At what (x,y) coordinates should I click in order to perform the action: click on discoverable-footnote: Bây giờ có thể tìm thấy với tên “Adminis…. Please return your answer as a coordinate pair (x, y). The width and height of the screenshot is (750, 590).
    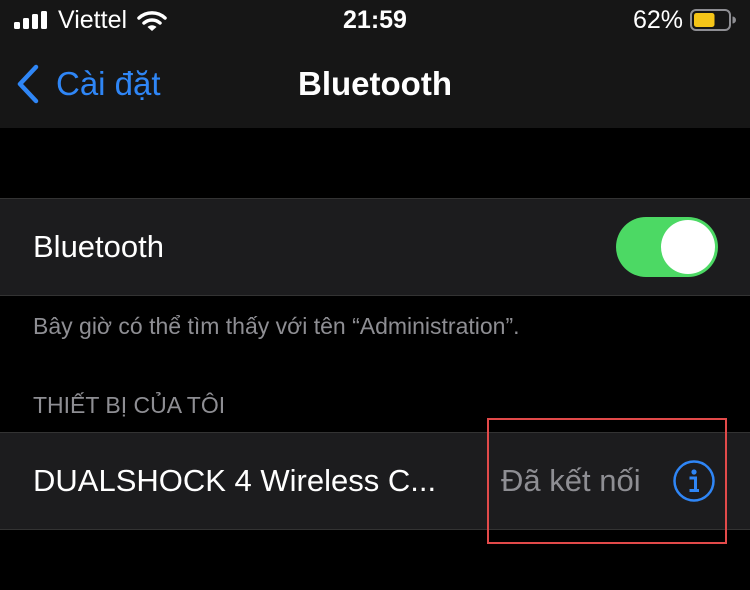
    Looking at the image, I should click on (276, 326).